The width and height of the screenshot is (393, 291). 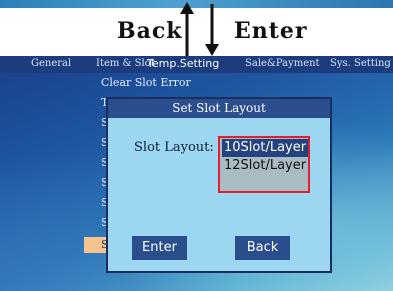 I want to click on tab-item-slot: Item & Slot, so click(x=125, y=63).